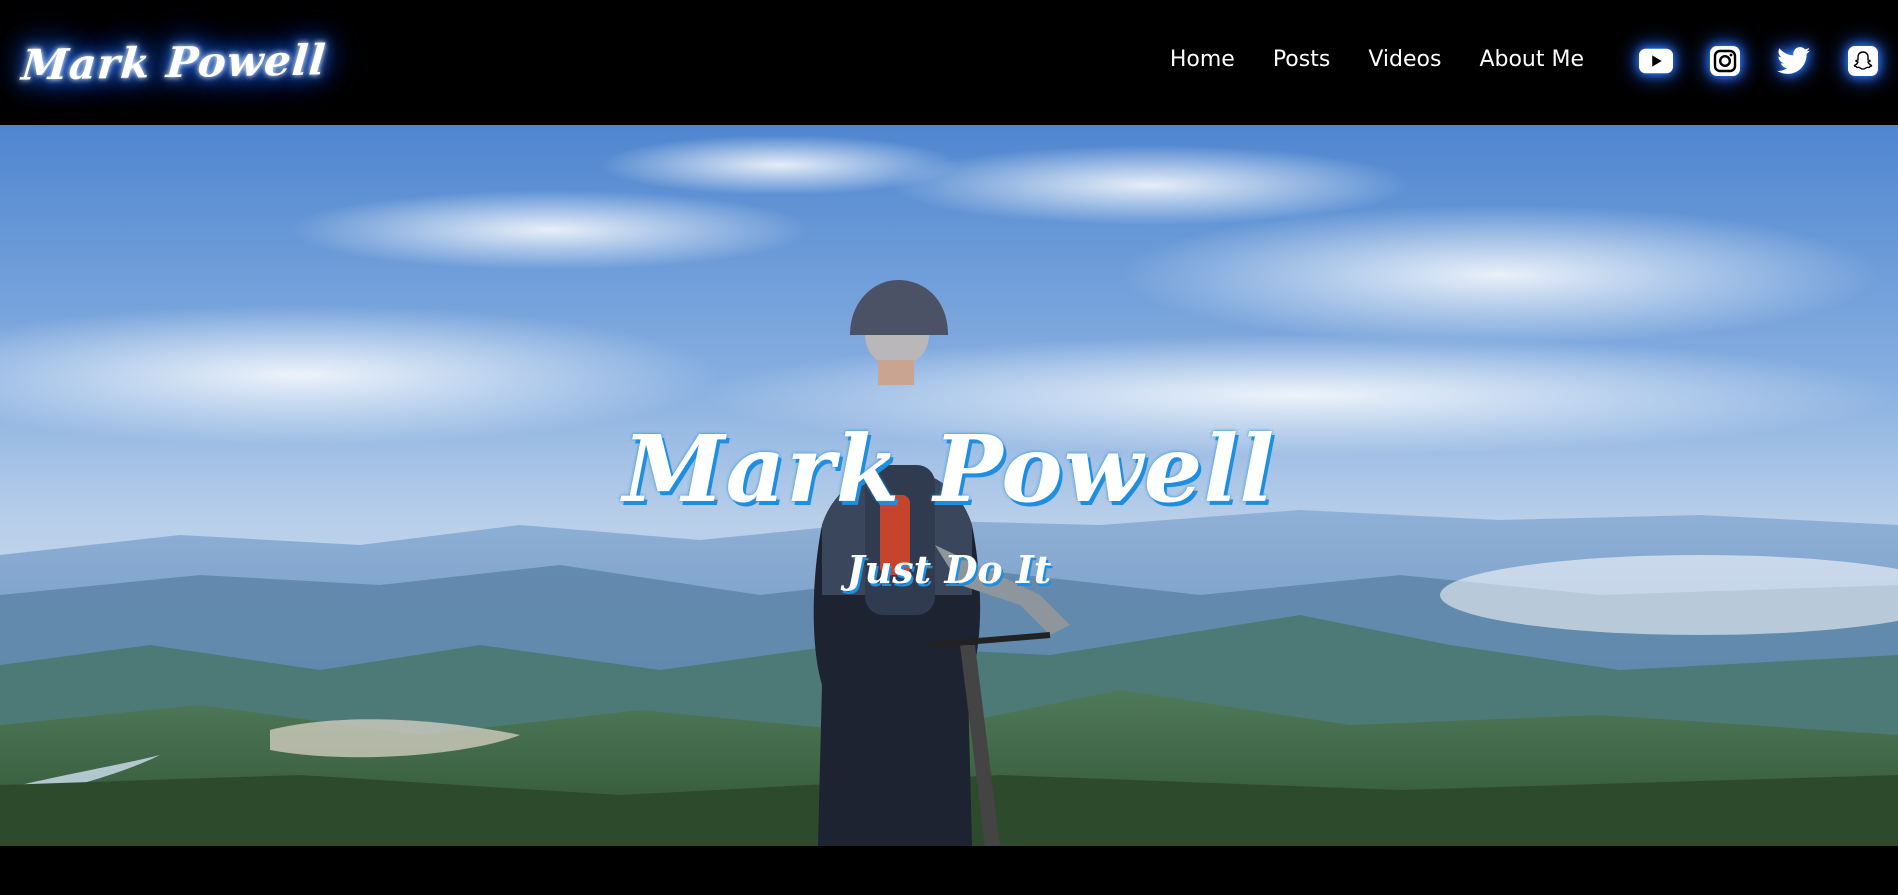 The height and width of the screenshot is (895, 1898). Describe the element at coordinates (949, 62) in the screenshot. I see `navbar: Mark Powell Home Posts Videos About Me` at that location.